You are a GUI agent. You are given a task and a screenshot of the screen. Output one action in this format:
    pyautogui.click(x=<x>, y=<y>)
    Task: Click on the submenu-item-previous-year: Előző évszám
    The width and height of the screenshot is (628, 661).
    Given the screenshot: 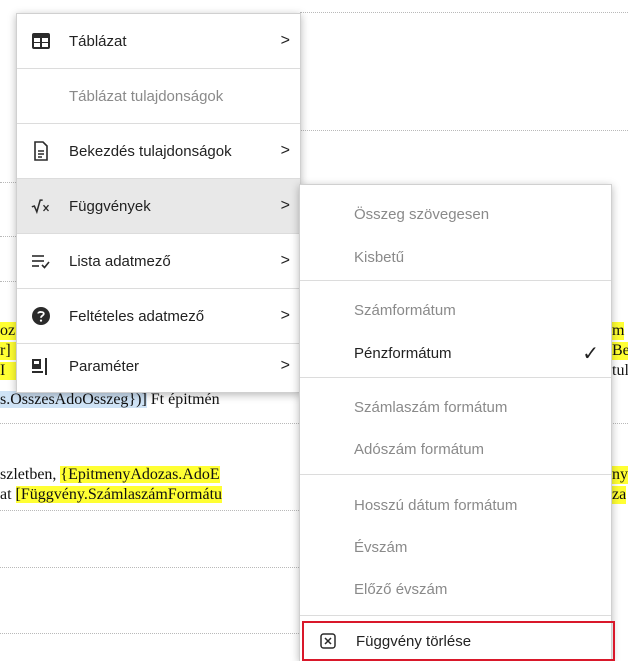 What is the action you would take?
    pyautogui.click(x=455, y=589)
    